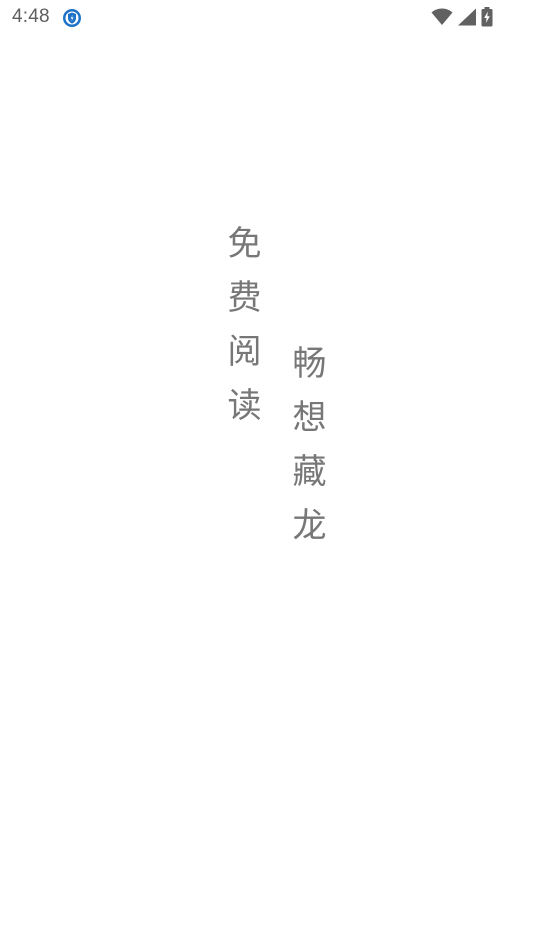 Image resolution: width=535 pixels, height=951 pixels. What do you see at coordinates (241, 333) in the screenshot?
I see `slogan-free-reading: 免费阅读` at bounding box center [241, 333].